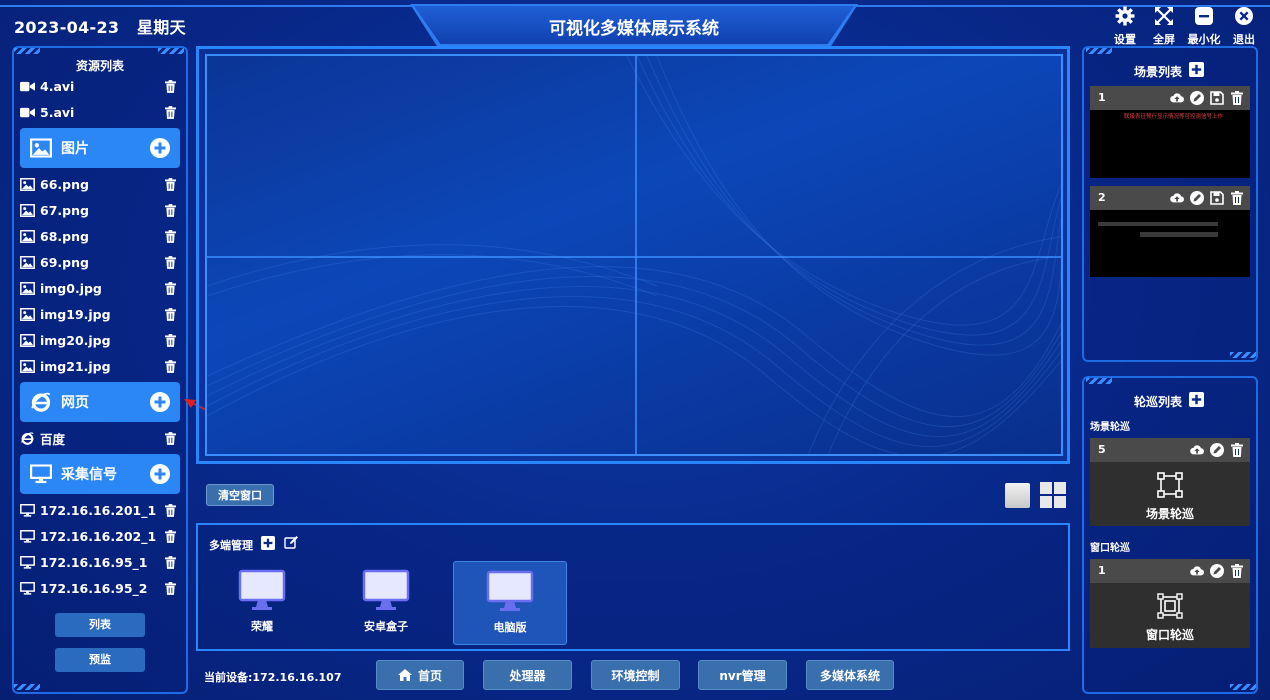 The image size is (1270, 700). What do you see at coordinates (99, 588) in the screenshot?
I see `resource-item-signal: 172.16.16.95_2` at bounding box center [99, 588].